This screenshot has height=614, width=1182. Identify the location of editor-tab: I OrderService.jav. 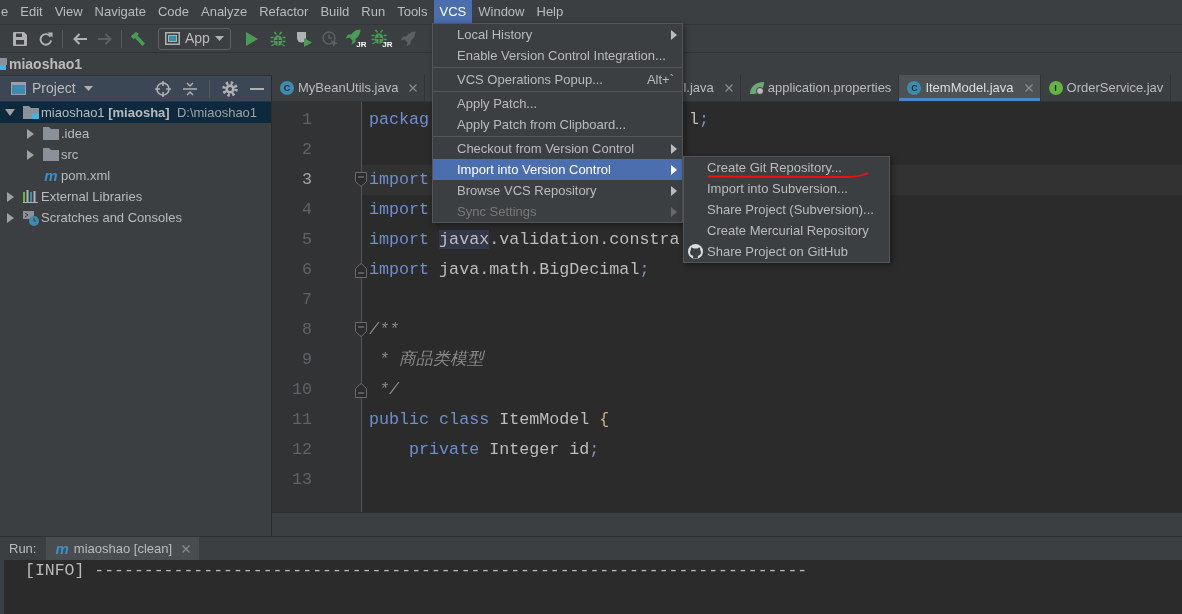
(1106, 88).